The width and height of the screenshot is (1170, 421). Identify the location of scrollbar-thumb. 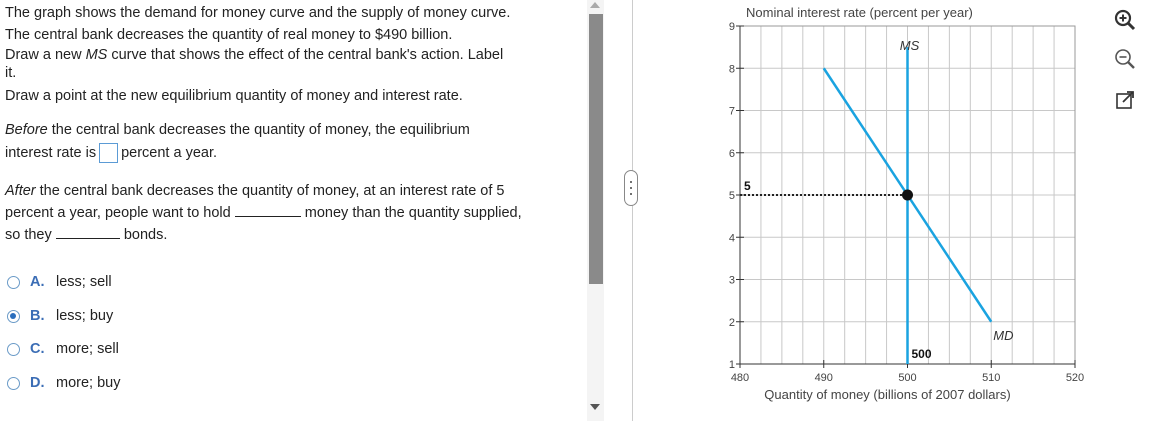
(596, 149).